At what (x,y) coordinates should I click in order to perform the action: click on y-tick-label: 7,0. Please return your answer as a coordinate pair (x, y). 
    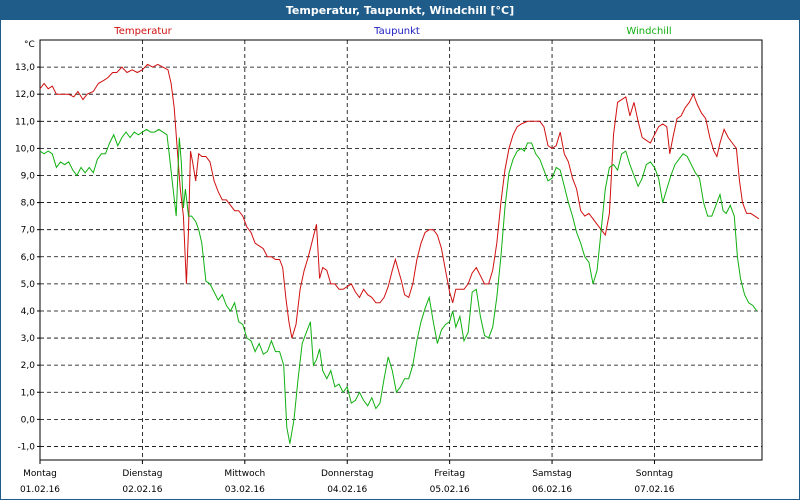
    Looking at the image, I should click on (28, 231).